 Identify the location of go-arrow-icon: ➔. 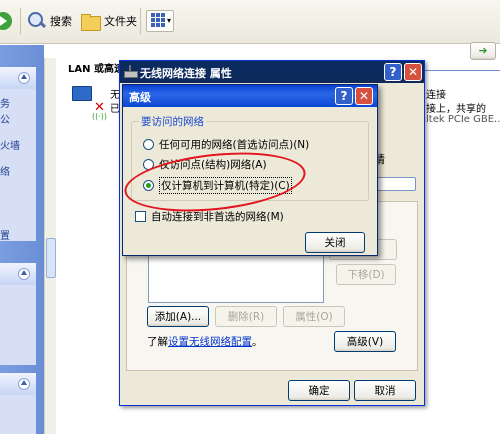
(483, 51).